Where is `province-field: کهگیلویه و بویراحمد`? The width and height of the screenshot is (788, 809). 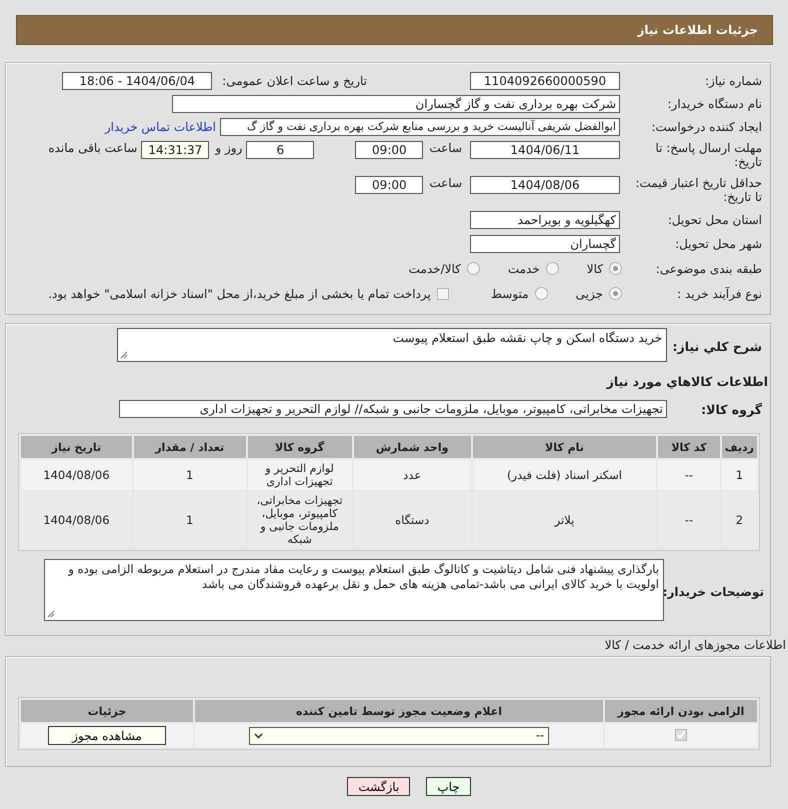
province-field: کهگیلویه و بویراحمد is located at coordinates (545, 220).